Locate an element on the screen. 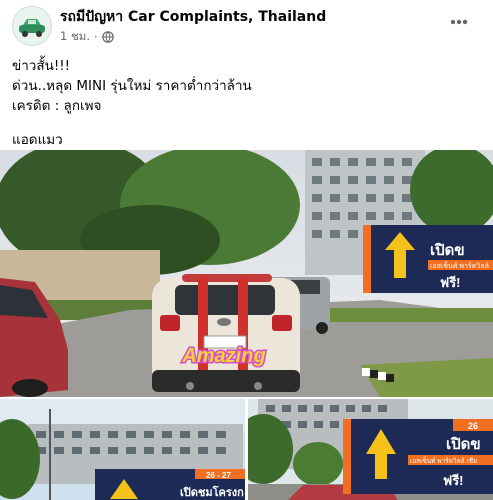 The width and height of the screenshot is (493, 500). post-photo-bottom-right: 26 เปิดข เอสเซ็นท์ พาร์ควิลล์ เชีย ฟรี! is located at coordinates (370, 449).